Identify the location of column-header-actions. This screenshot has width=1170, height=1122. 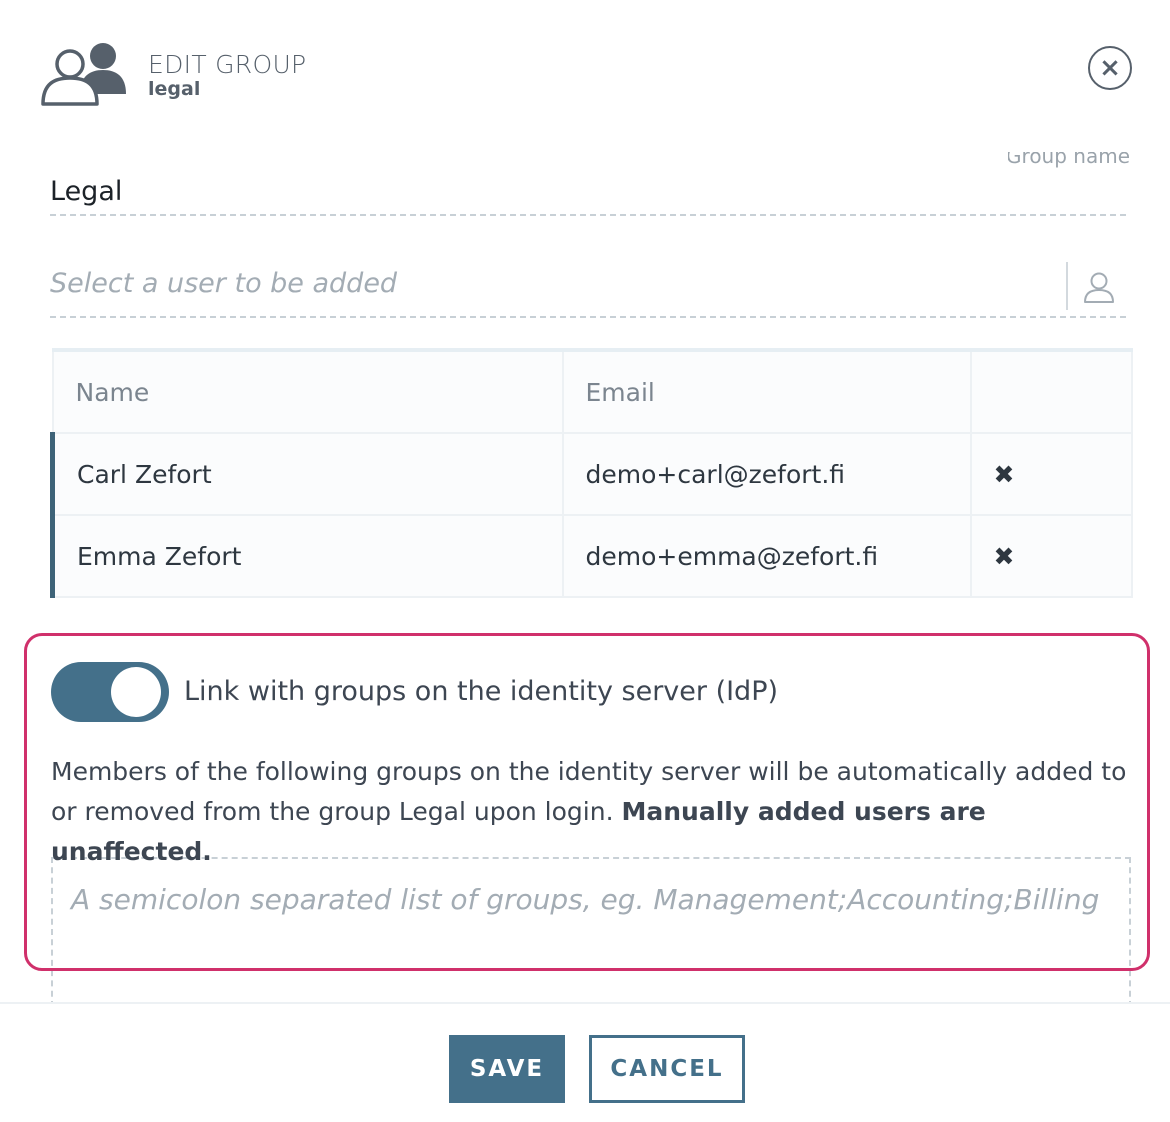
(1051, 391).